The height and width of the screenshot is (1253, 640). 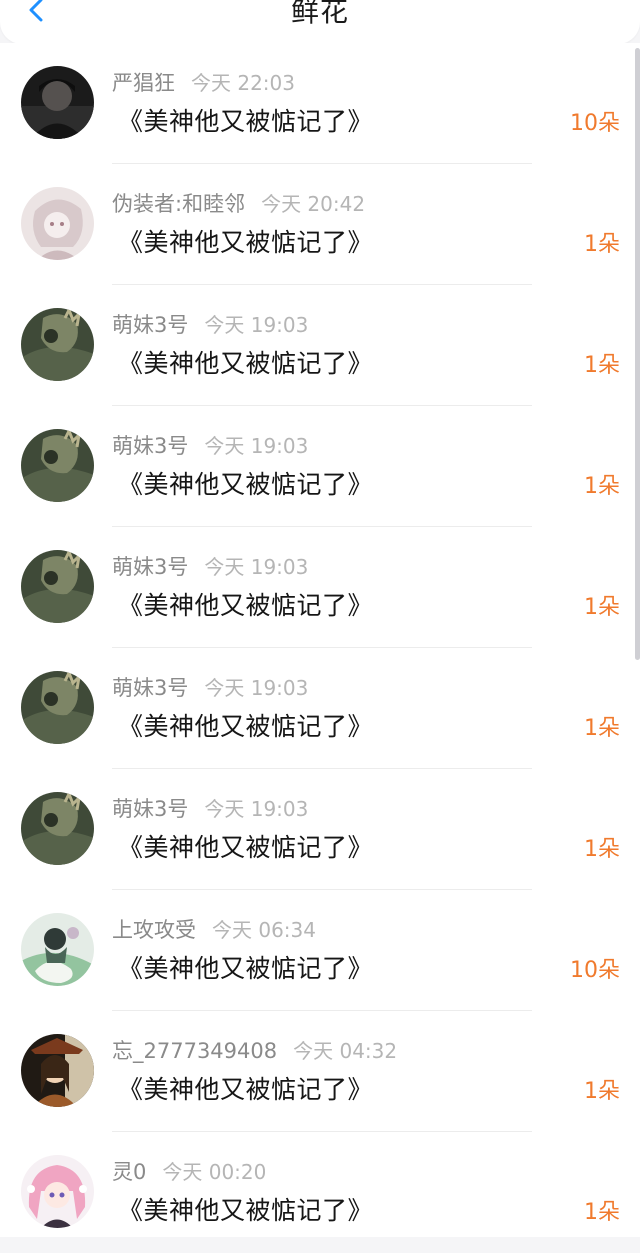 What do you see at coordinates (345, 1051) in the screenshot?
I see `timestamp: 今天 04:32` at bounding box center [345, 1051].